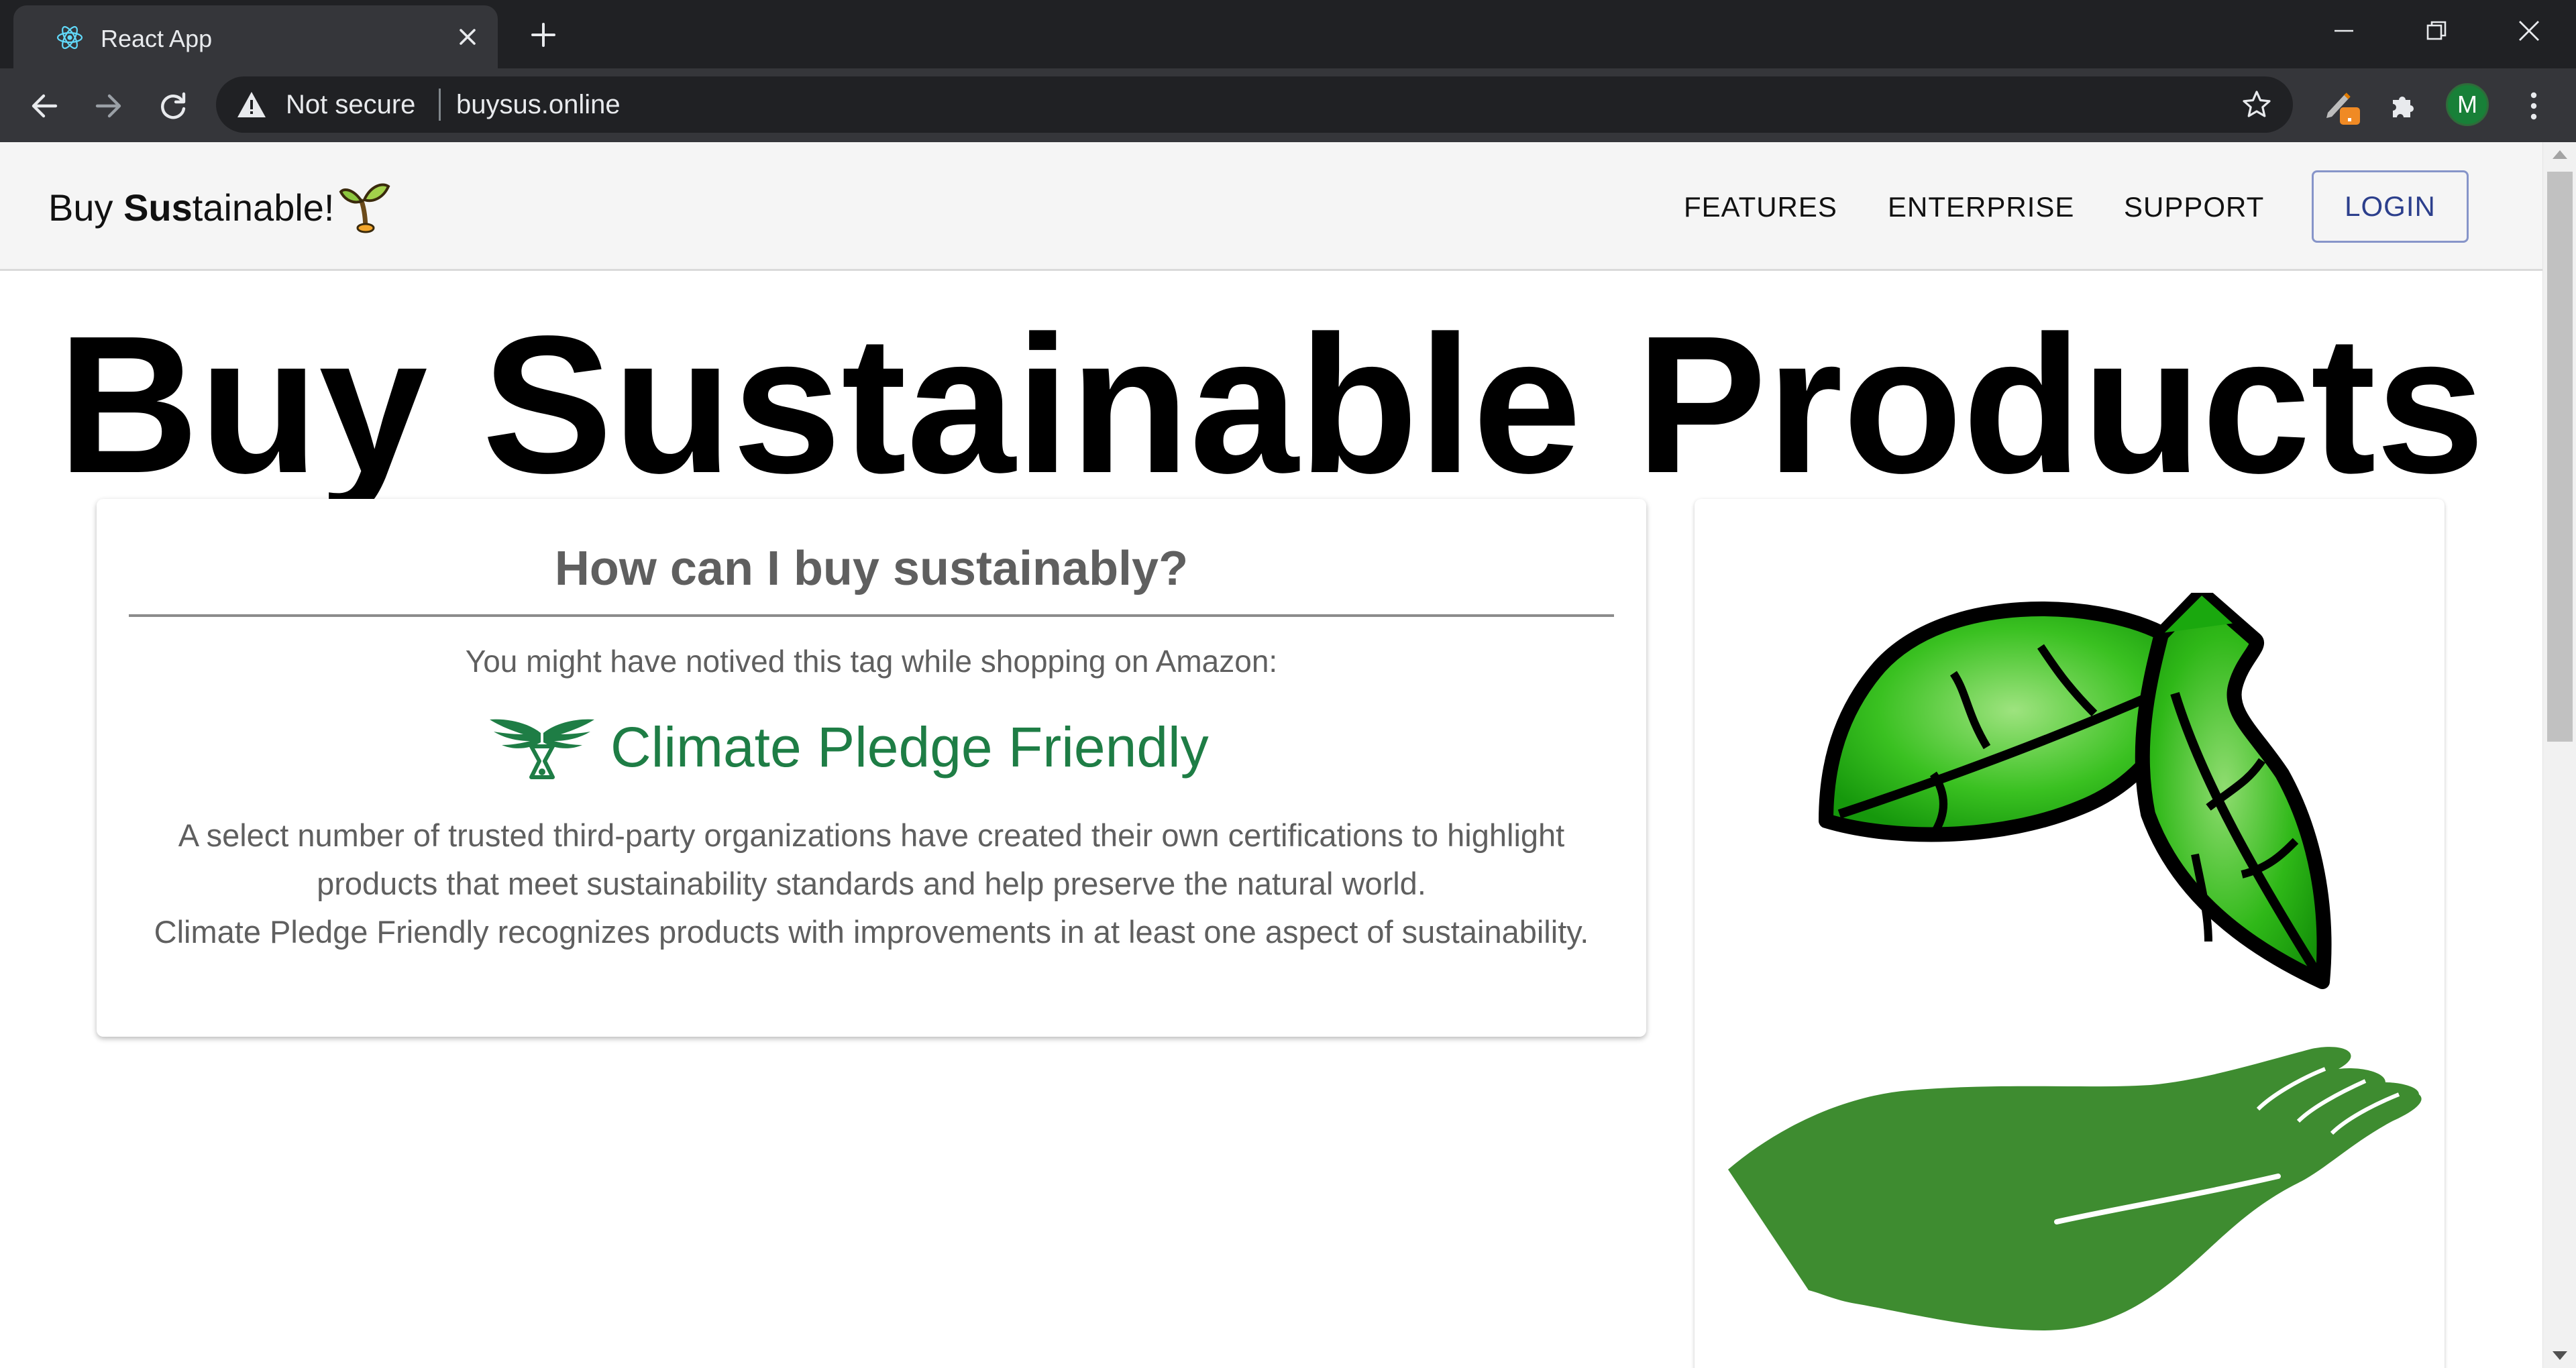 The image size is (2576, 1368). I want to click on plus-icon, so click(543, 35).